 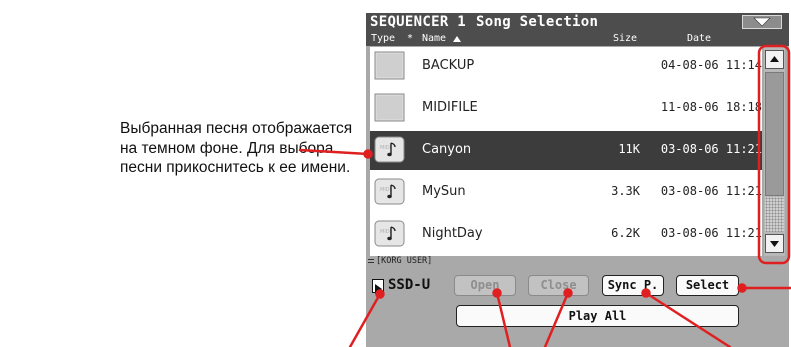 I want to click on file-name: MIDIFILE, so click(x=450, y=107).